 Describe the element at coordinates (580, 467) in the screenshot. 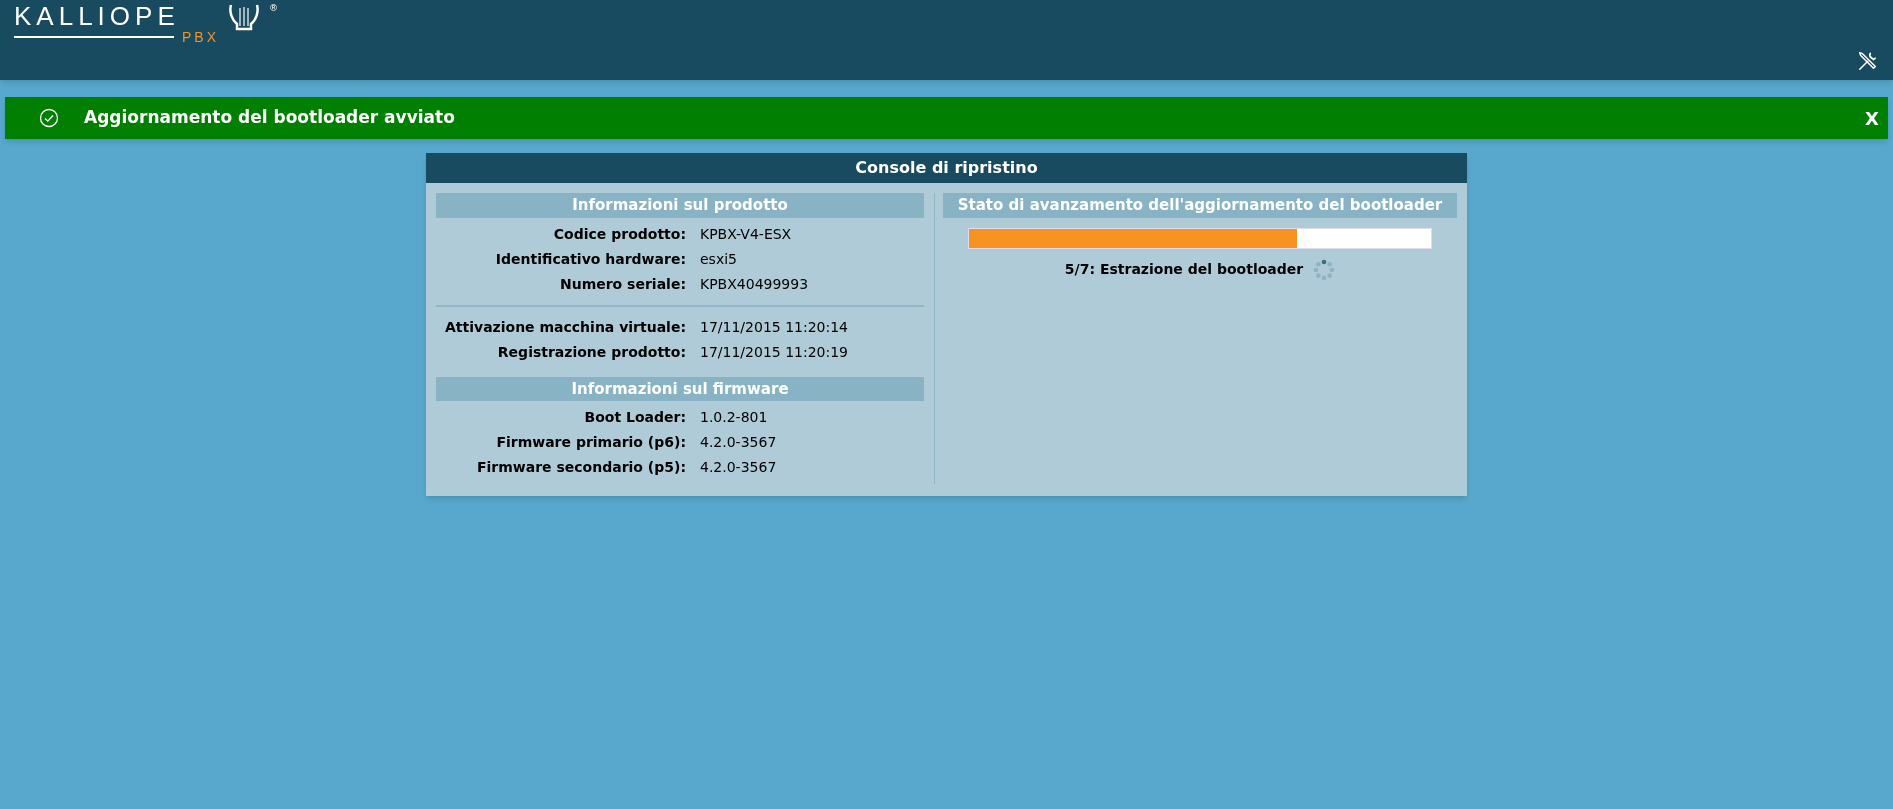

I see `field-label: Firmware secondario (p5):` at that location.